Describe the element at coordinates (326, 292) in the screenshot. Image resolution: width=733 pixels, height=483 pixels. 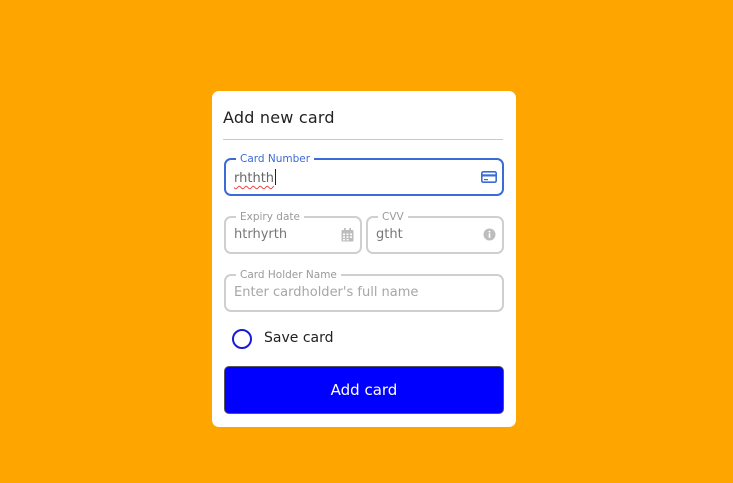
I see `cardholder-name-input: Enter cardholder's full name` at that location.